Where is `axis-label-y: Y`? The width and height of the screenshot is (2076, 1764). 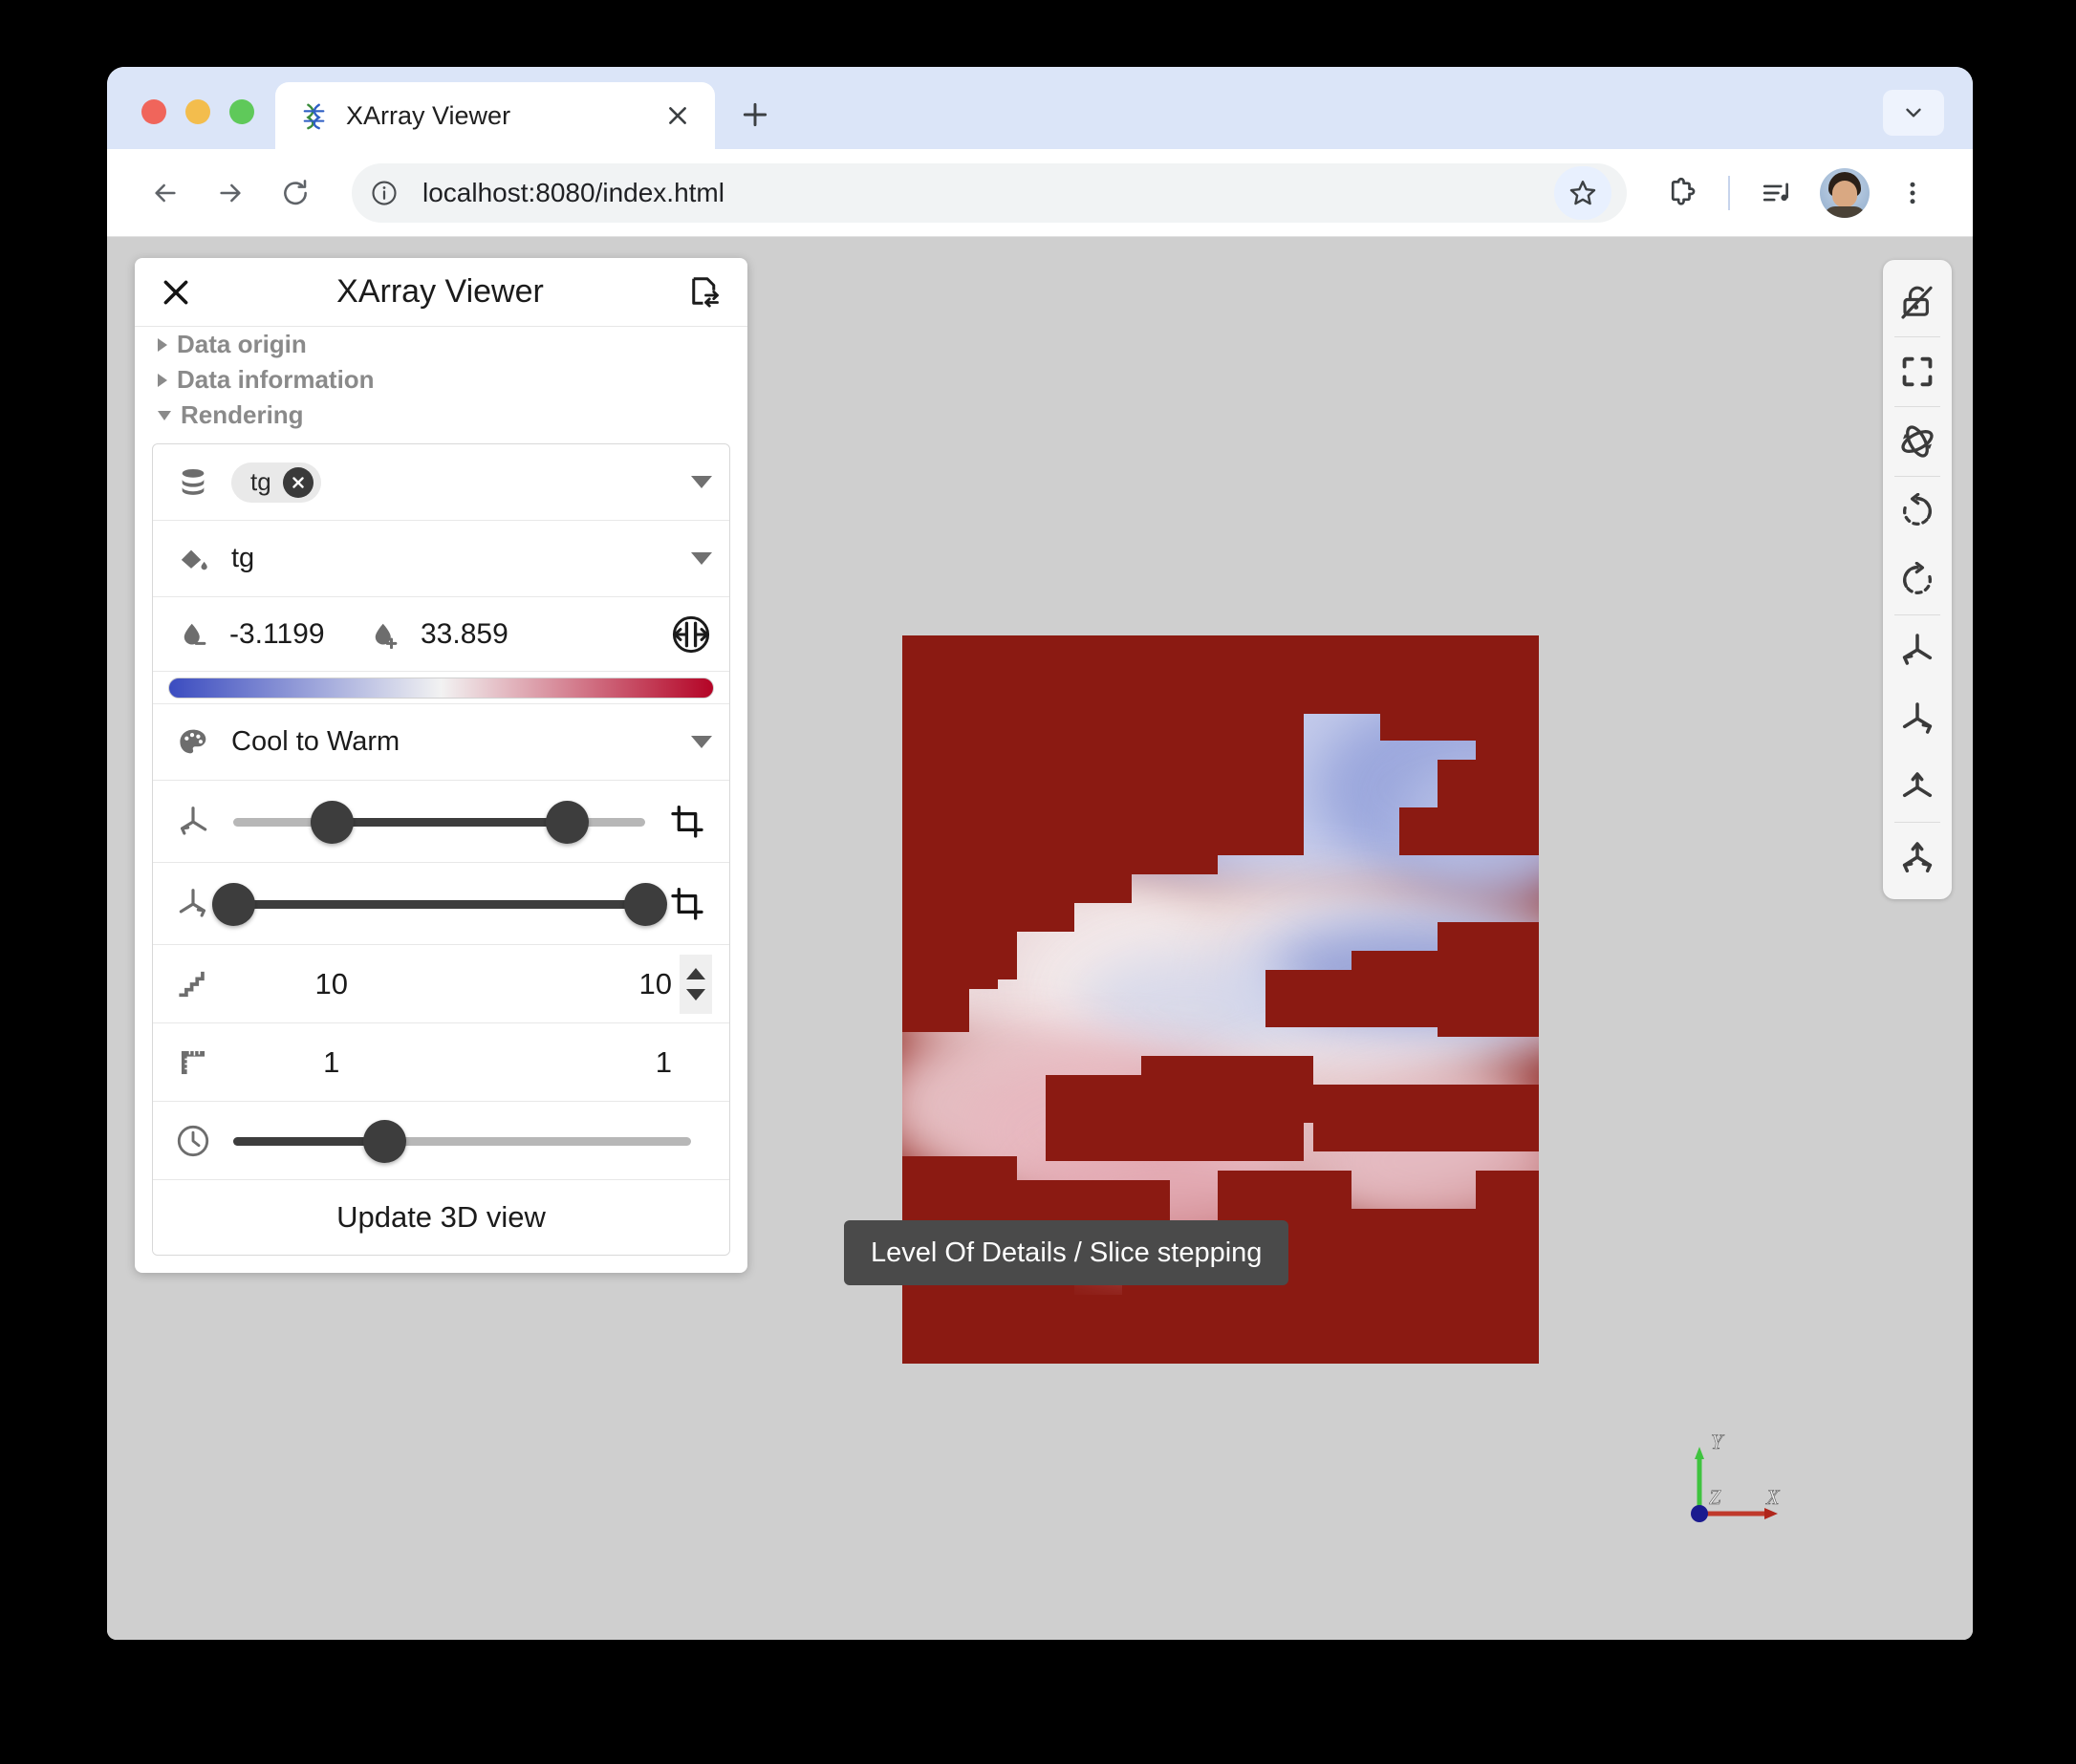
axis-label-y: Y is located at coordinates (1718, 1442).